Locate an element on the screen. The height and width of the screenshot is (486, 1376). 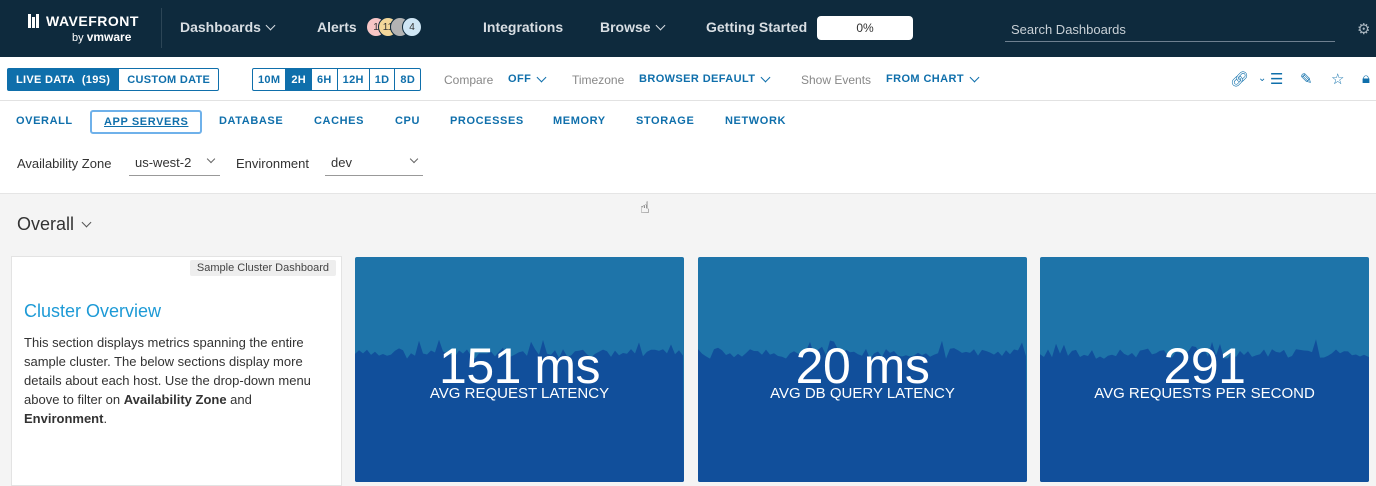
availability-zone-label: Availability Zone is located at coordinates (64, 163).